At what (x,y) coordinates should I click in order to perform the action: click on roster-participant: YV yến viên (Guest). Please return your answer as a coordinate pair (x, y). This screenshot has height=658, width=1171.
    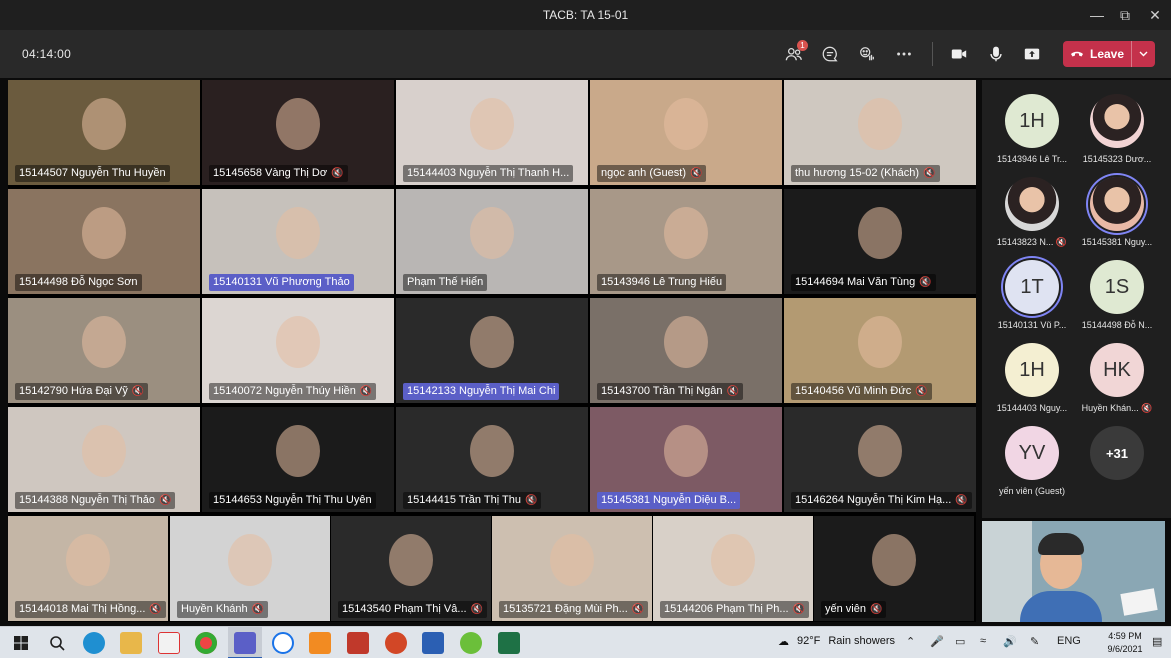
    Looking at the image, I should click on (1032, 461).